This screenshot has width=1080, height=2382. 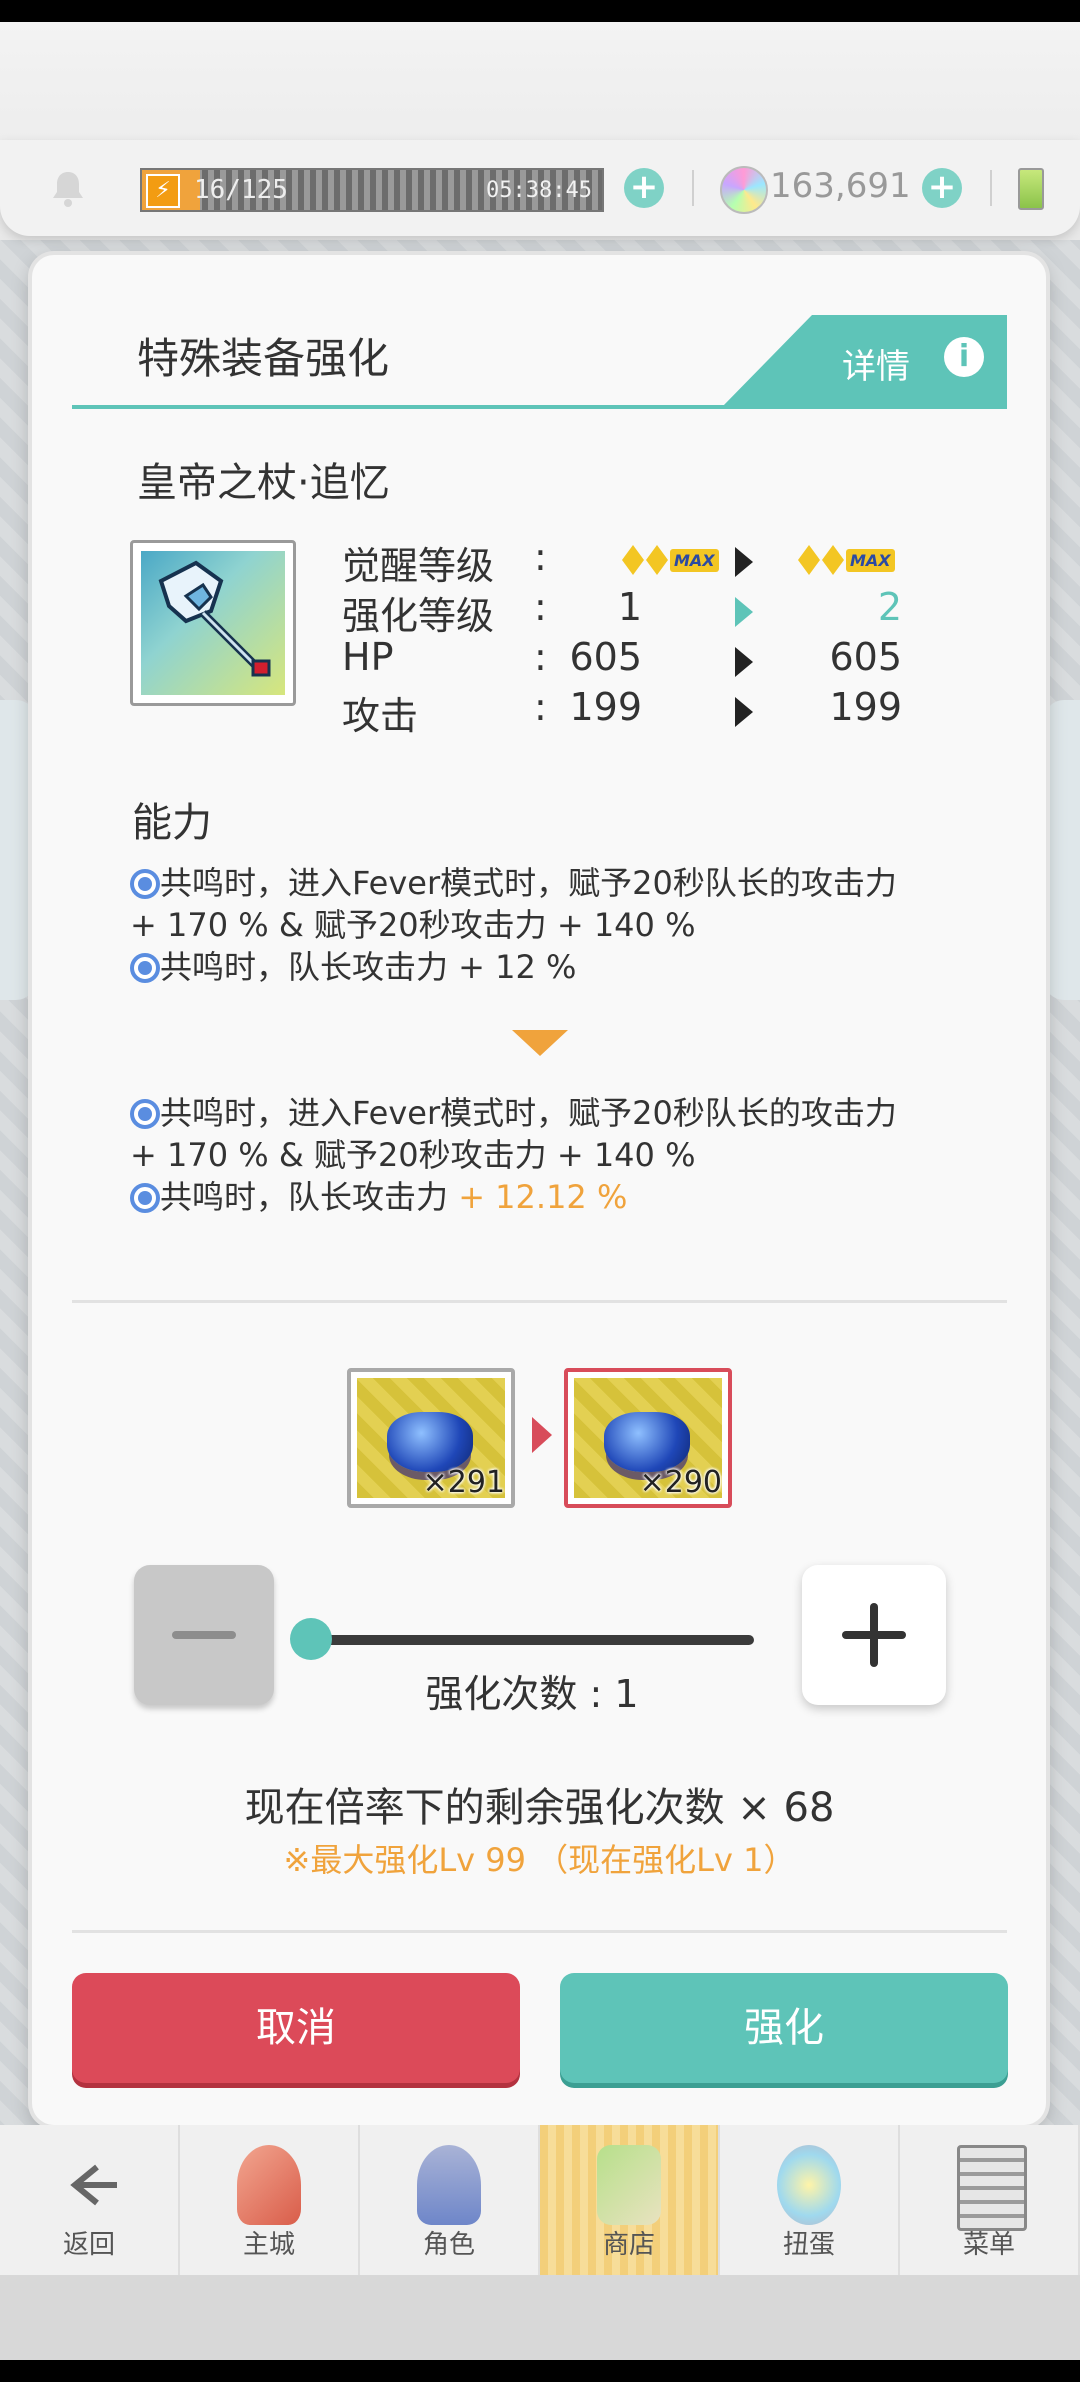 I want to click on gacha-icon, so click(x=809, y=2185).